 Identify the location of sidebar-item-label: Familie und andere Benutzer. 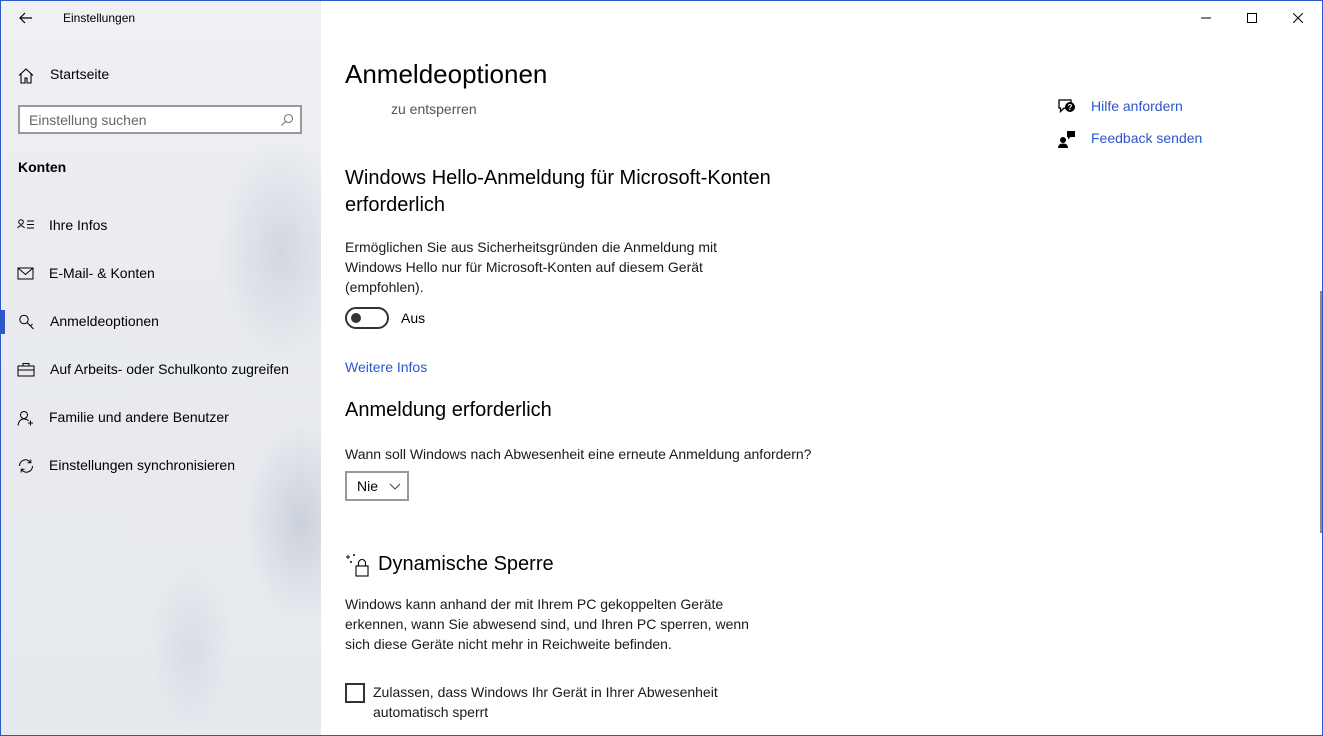
(139, 417).